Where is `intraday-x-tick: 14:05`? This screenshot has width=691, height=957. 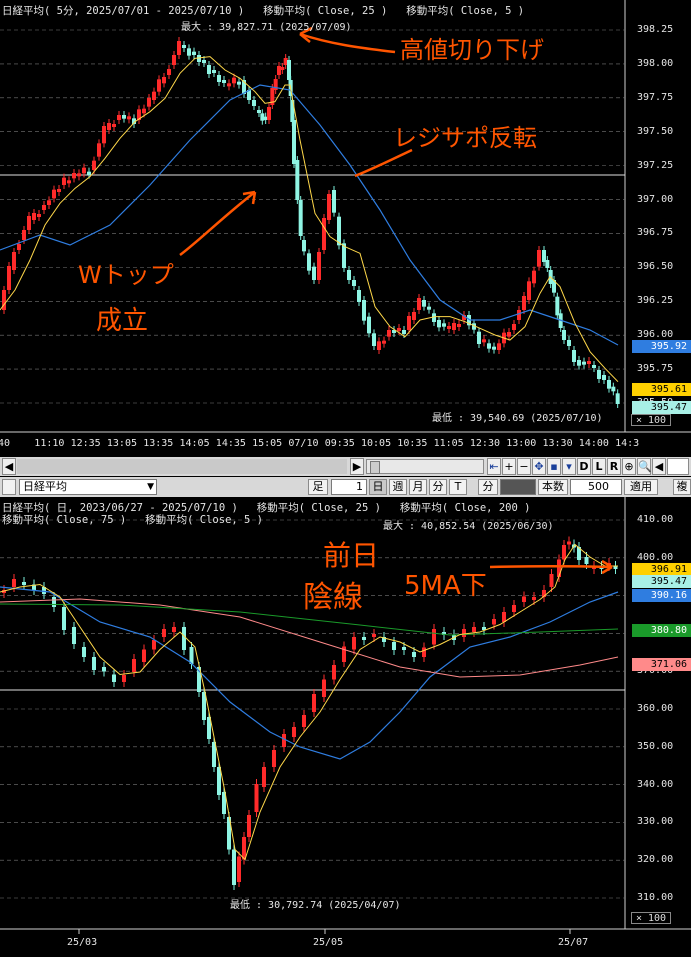
intraday-x-tick: 14:05 is located at coordinates (194, 443).